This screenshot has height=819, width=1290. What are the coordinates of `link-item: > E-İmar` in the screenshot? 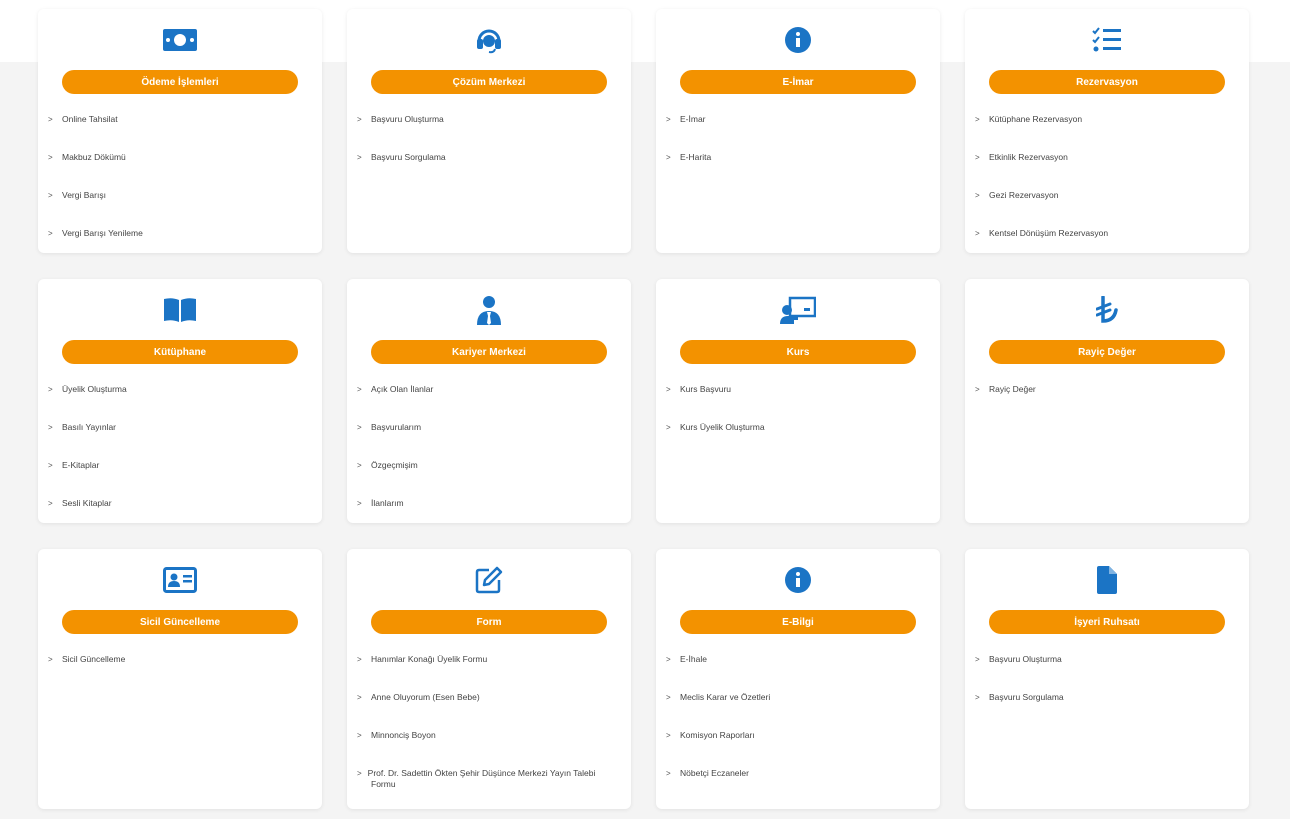 It's located at (796, 127).